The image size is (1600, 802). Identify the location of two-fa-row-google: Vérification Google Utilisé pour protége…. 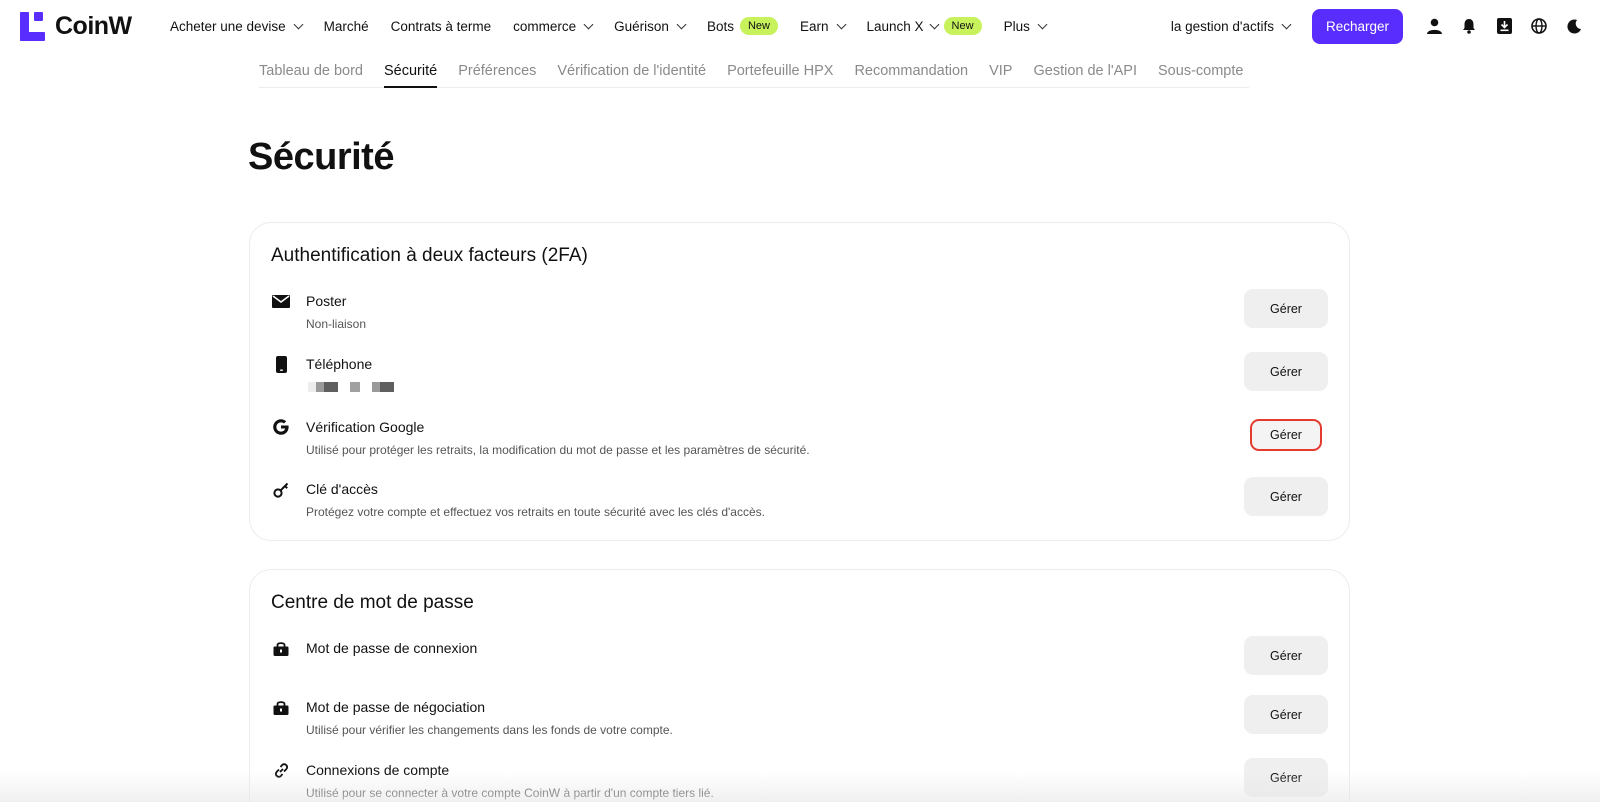
(799, 442).